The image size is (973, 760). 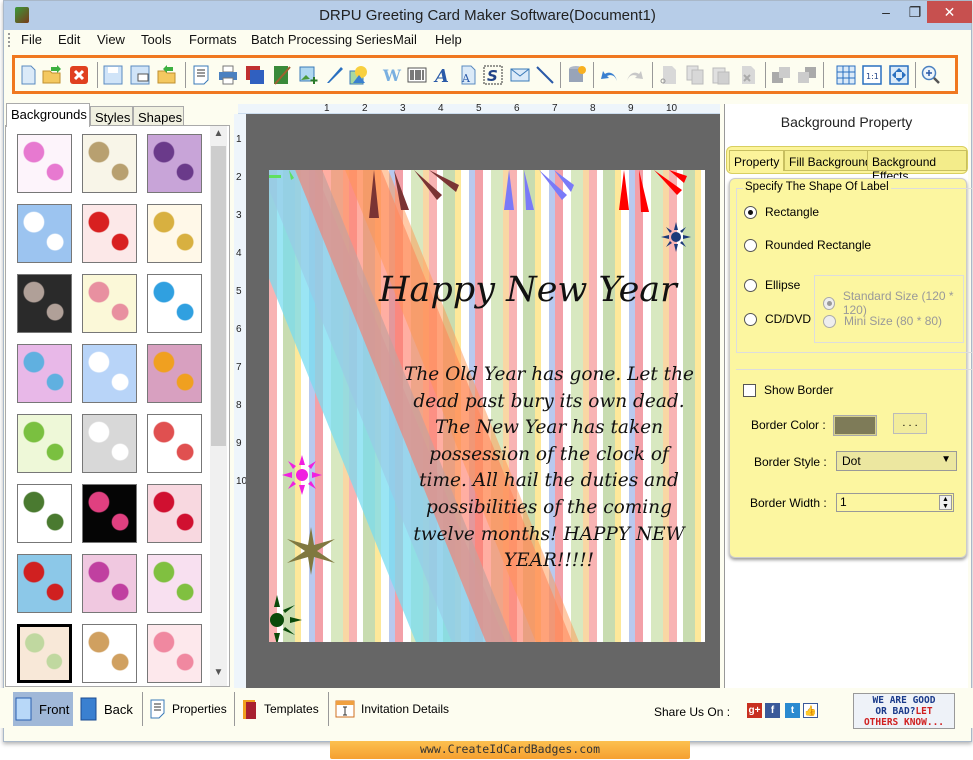 I want to click on delete-icon, so click(x=748, y=75).